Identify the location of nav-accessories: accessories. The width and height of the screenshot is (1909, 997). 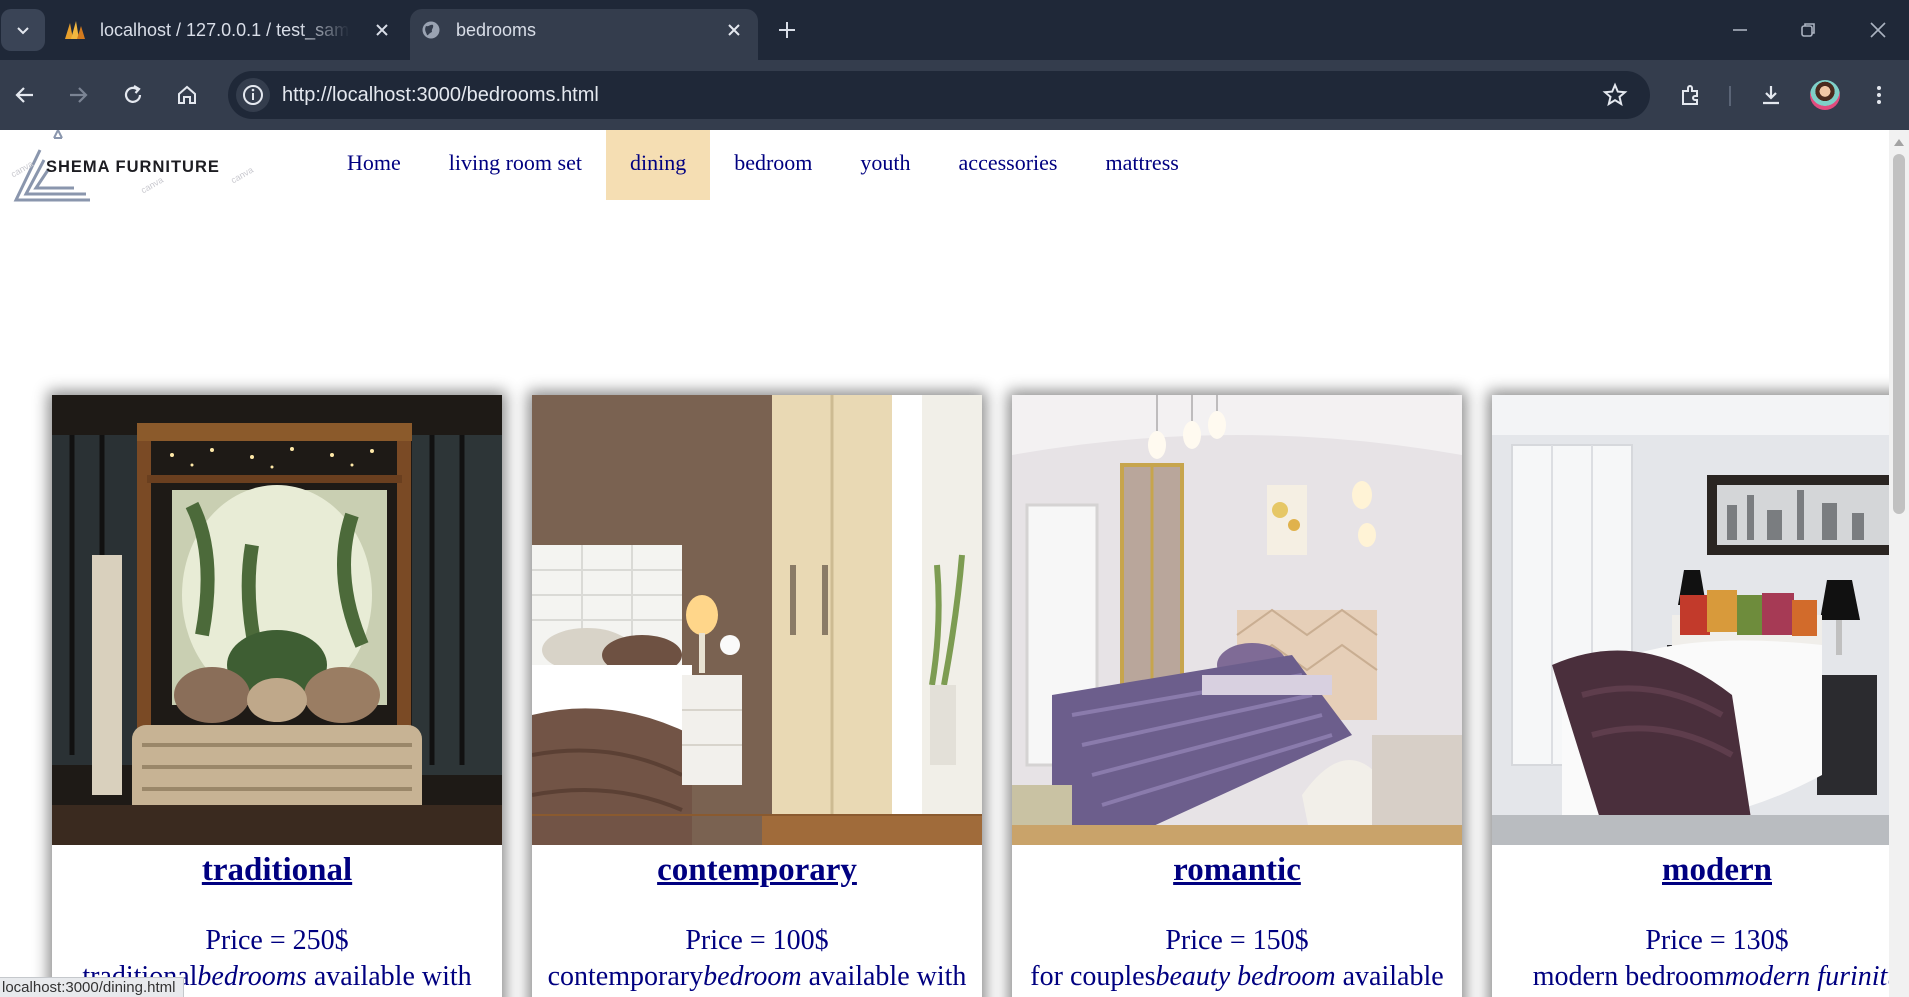
(1008, 165).